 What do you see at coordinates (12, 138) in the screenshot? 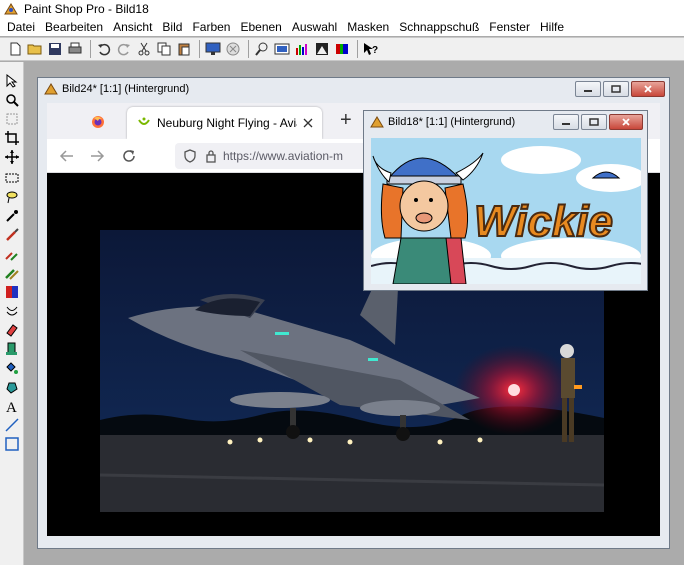
I see `crop-tool-icon` at bounding box center [12, 138].